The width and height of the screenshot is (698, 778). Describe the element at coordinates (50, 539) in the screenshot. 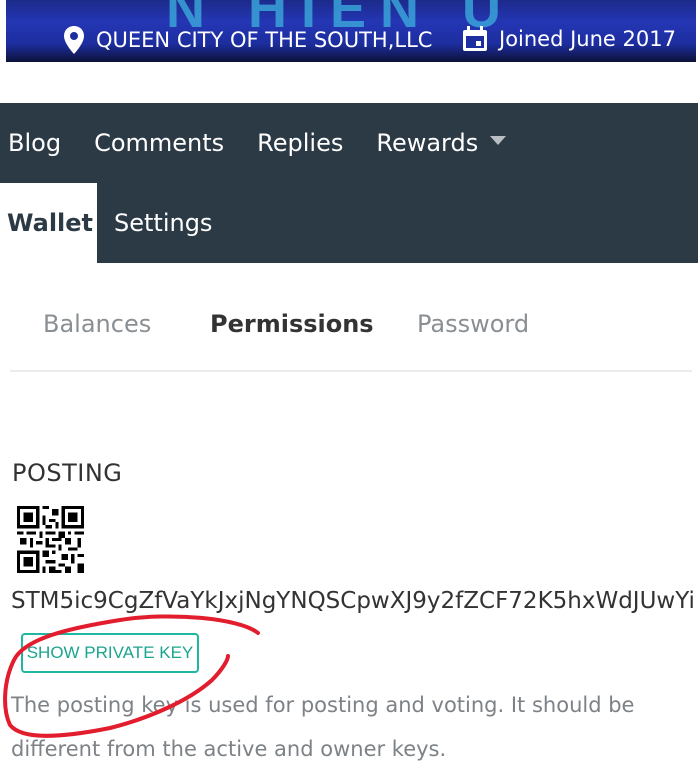

I see `qr-code-icon` at that location.